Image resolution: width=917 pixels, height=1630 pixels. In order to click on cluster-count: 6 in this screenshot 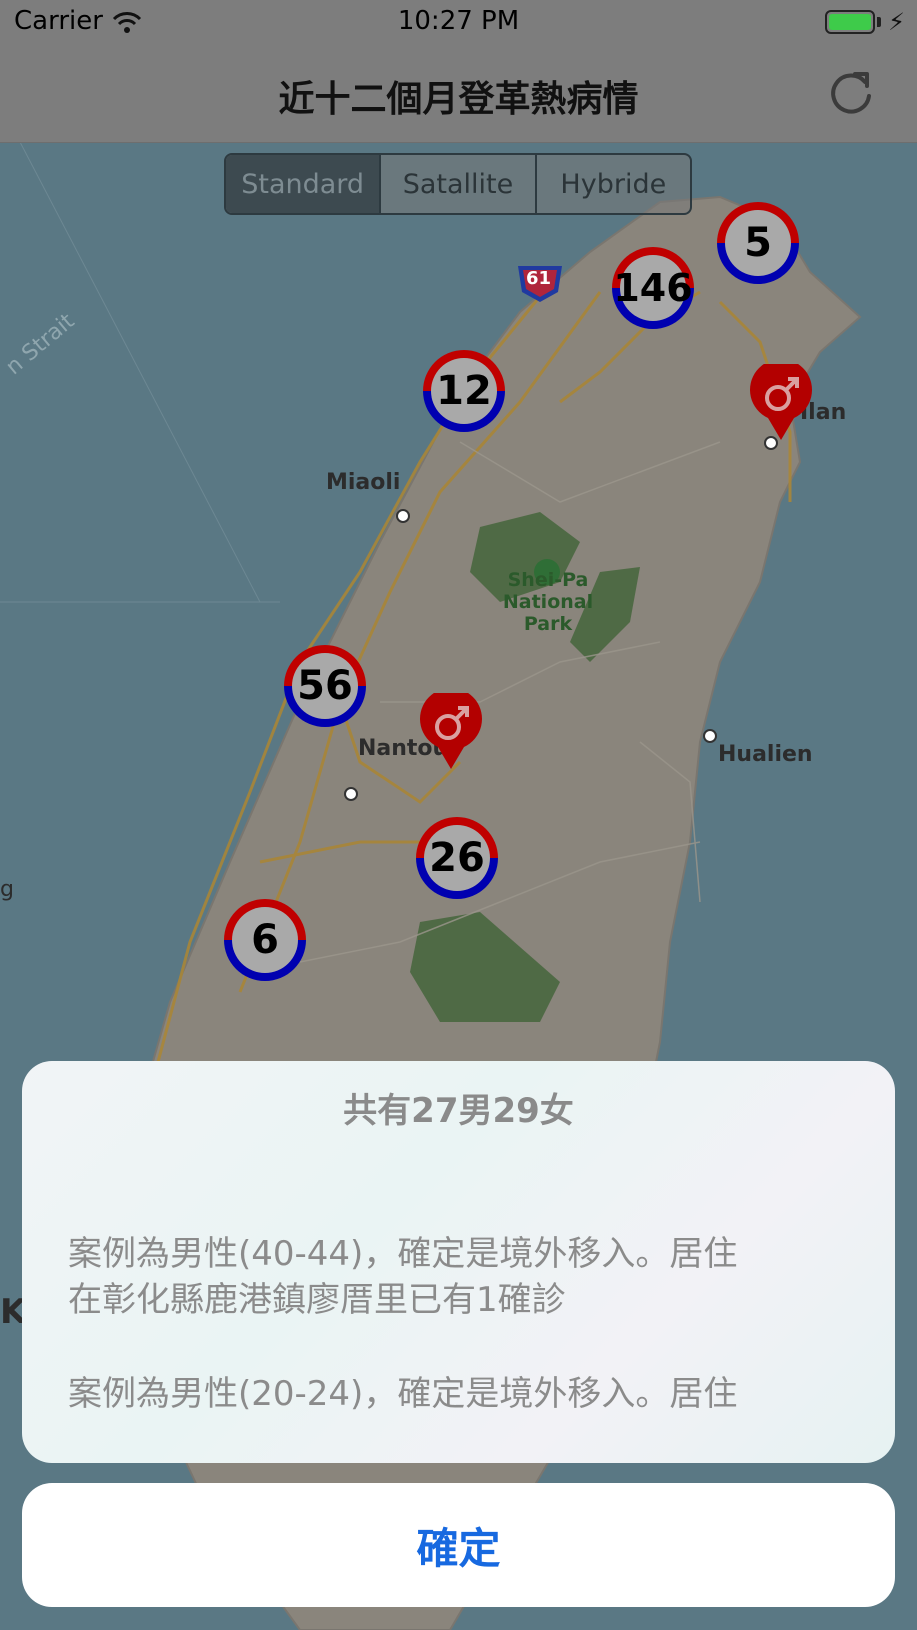, I will do `click(265, 940)`.